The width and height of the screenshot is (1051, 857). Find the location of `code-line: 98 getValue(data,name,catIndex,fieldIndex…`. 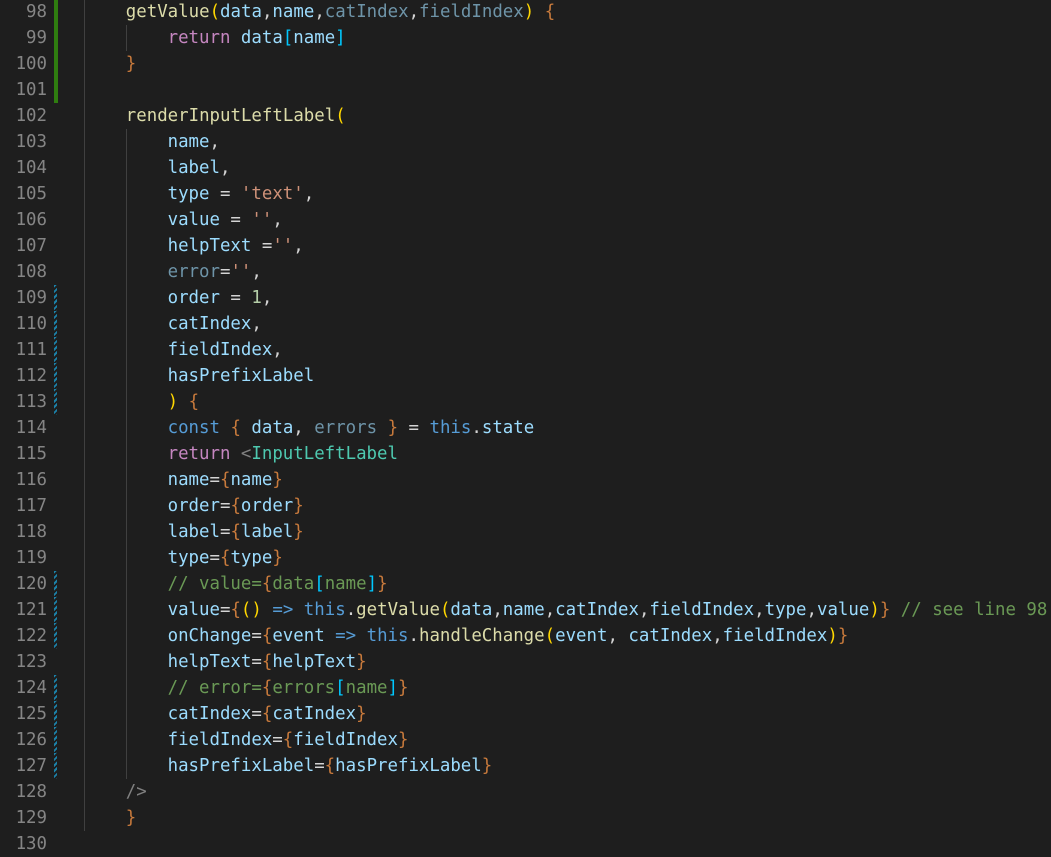

code-line: 98 getValue(data,name,catIndex,fieldIndex… is located at coordinates (525, 12).